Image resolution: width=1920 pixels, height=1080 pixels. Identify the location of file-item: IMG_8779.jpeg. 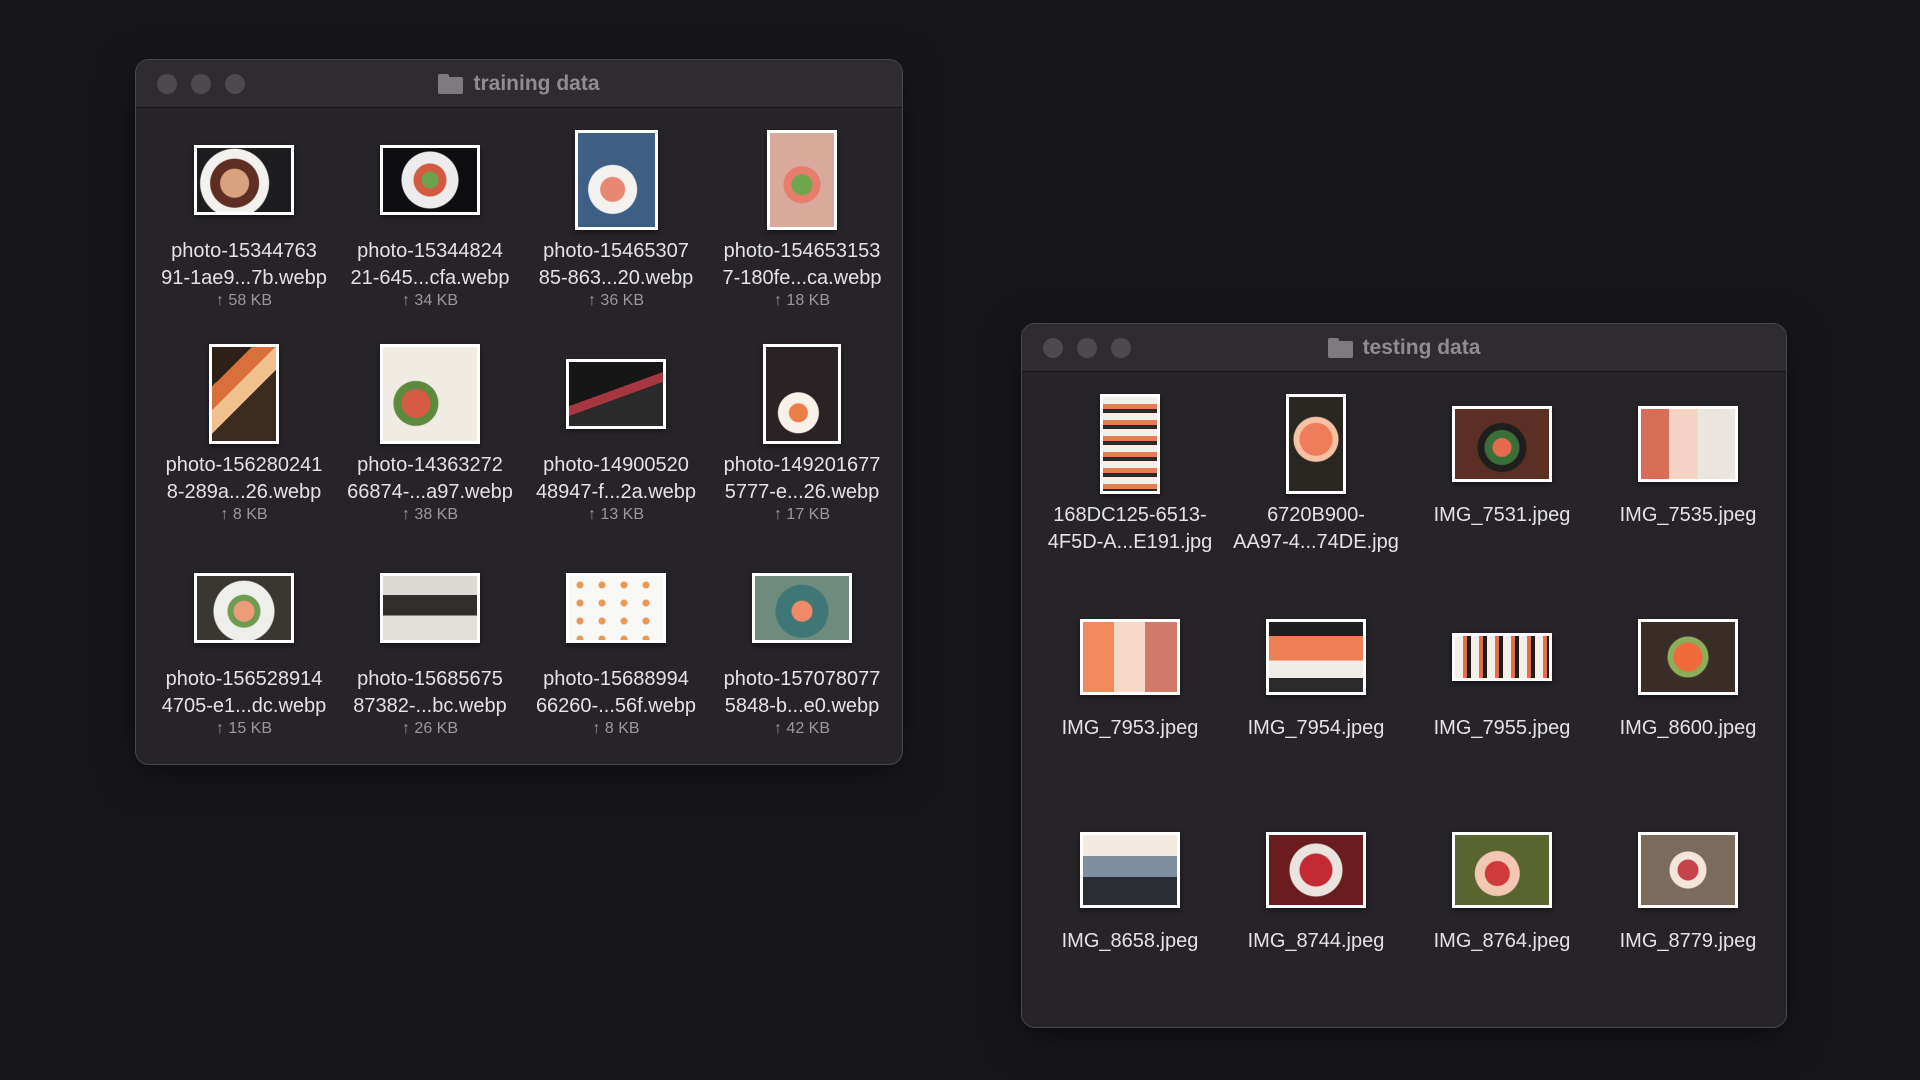
(1688, 904).